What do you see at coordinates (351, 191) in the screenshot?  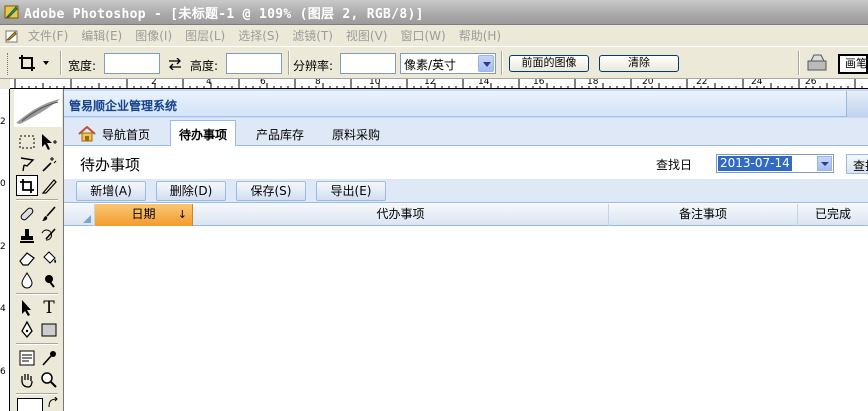 I see `export-button: 导出(E)` at bounding box center [351, 191].